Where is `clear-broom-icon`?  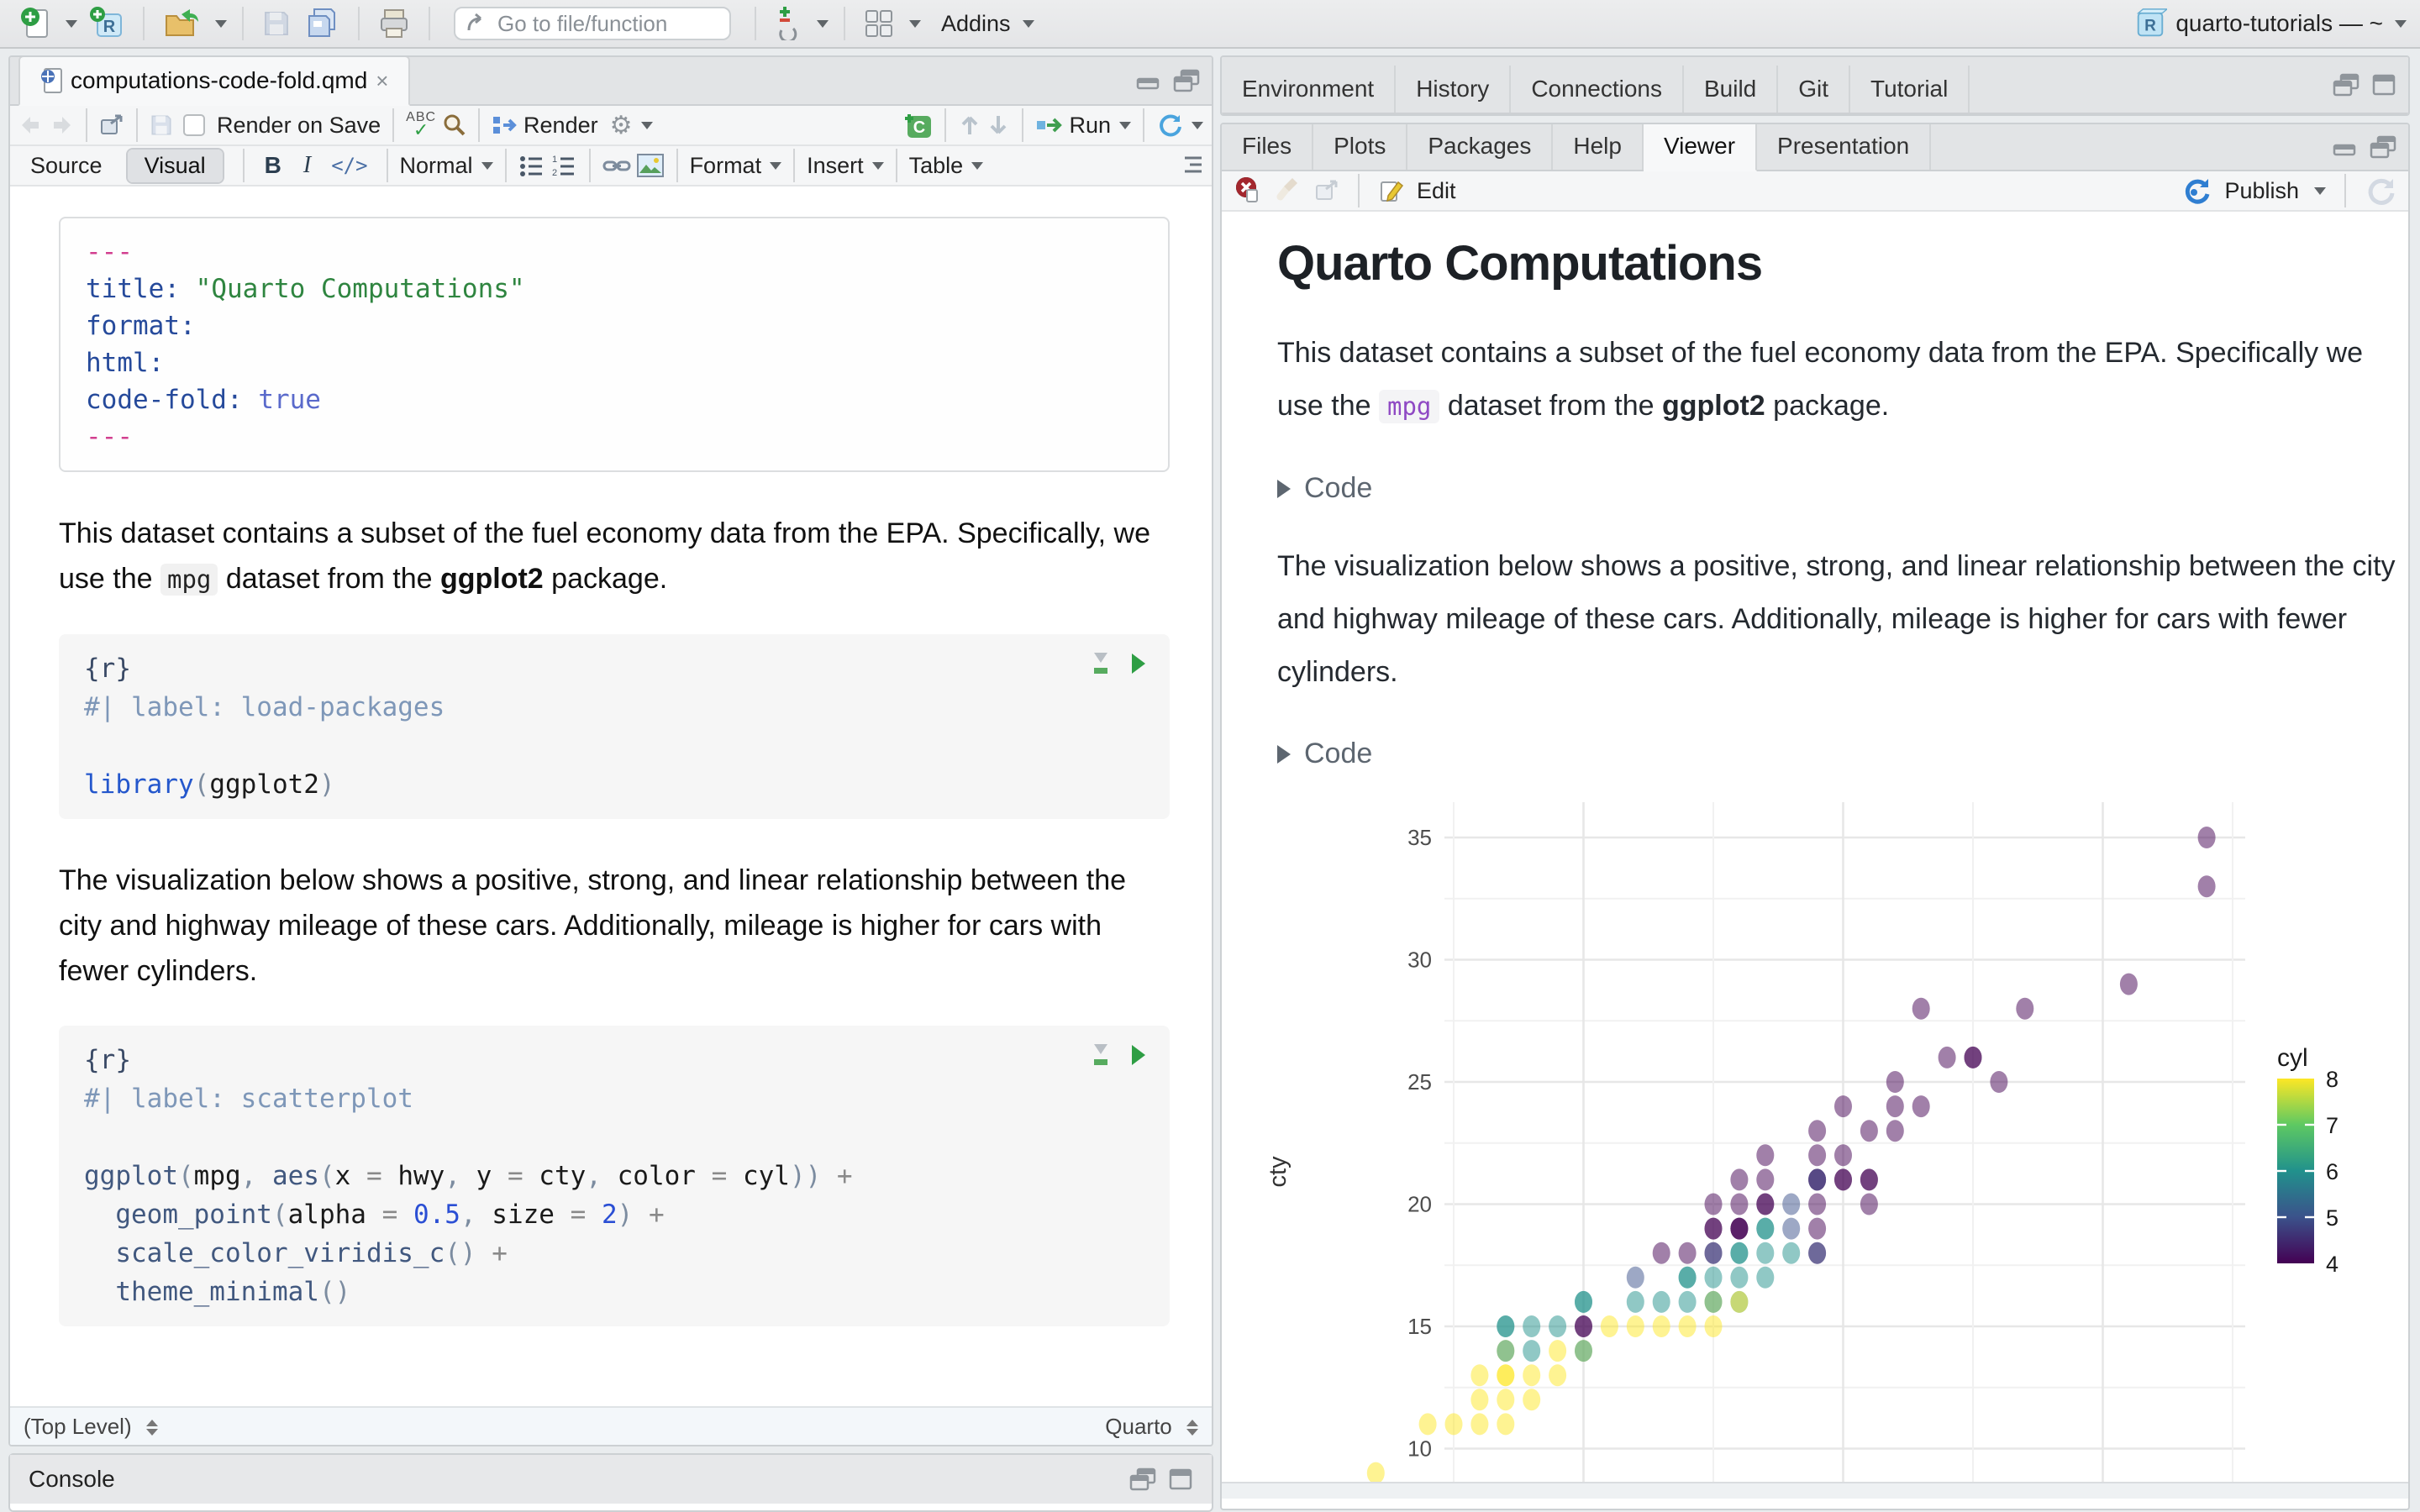
clear-broom-icon is located at coordinates (1288, 190).